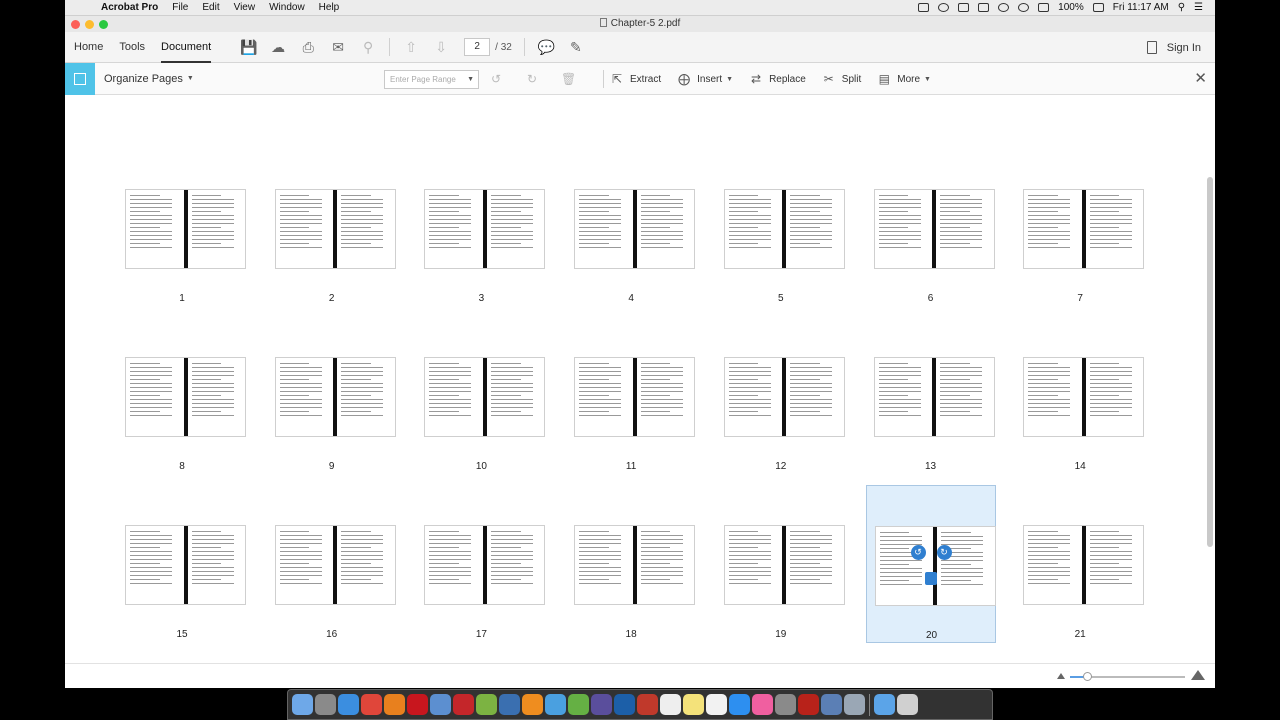  I want to click on page-thumbnail: 15, so click(182, 564).